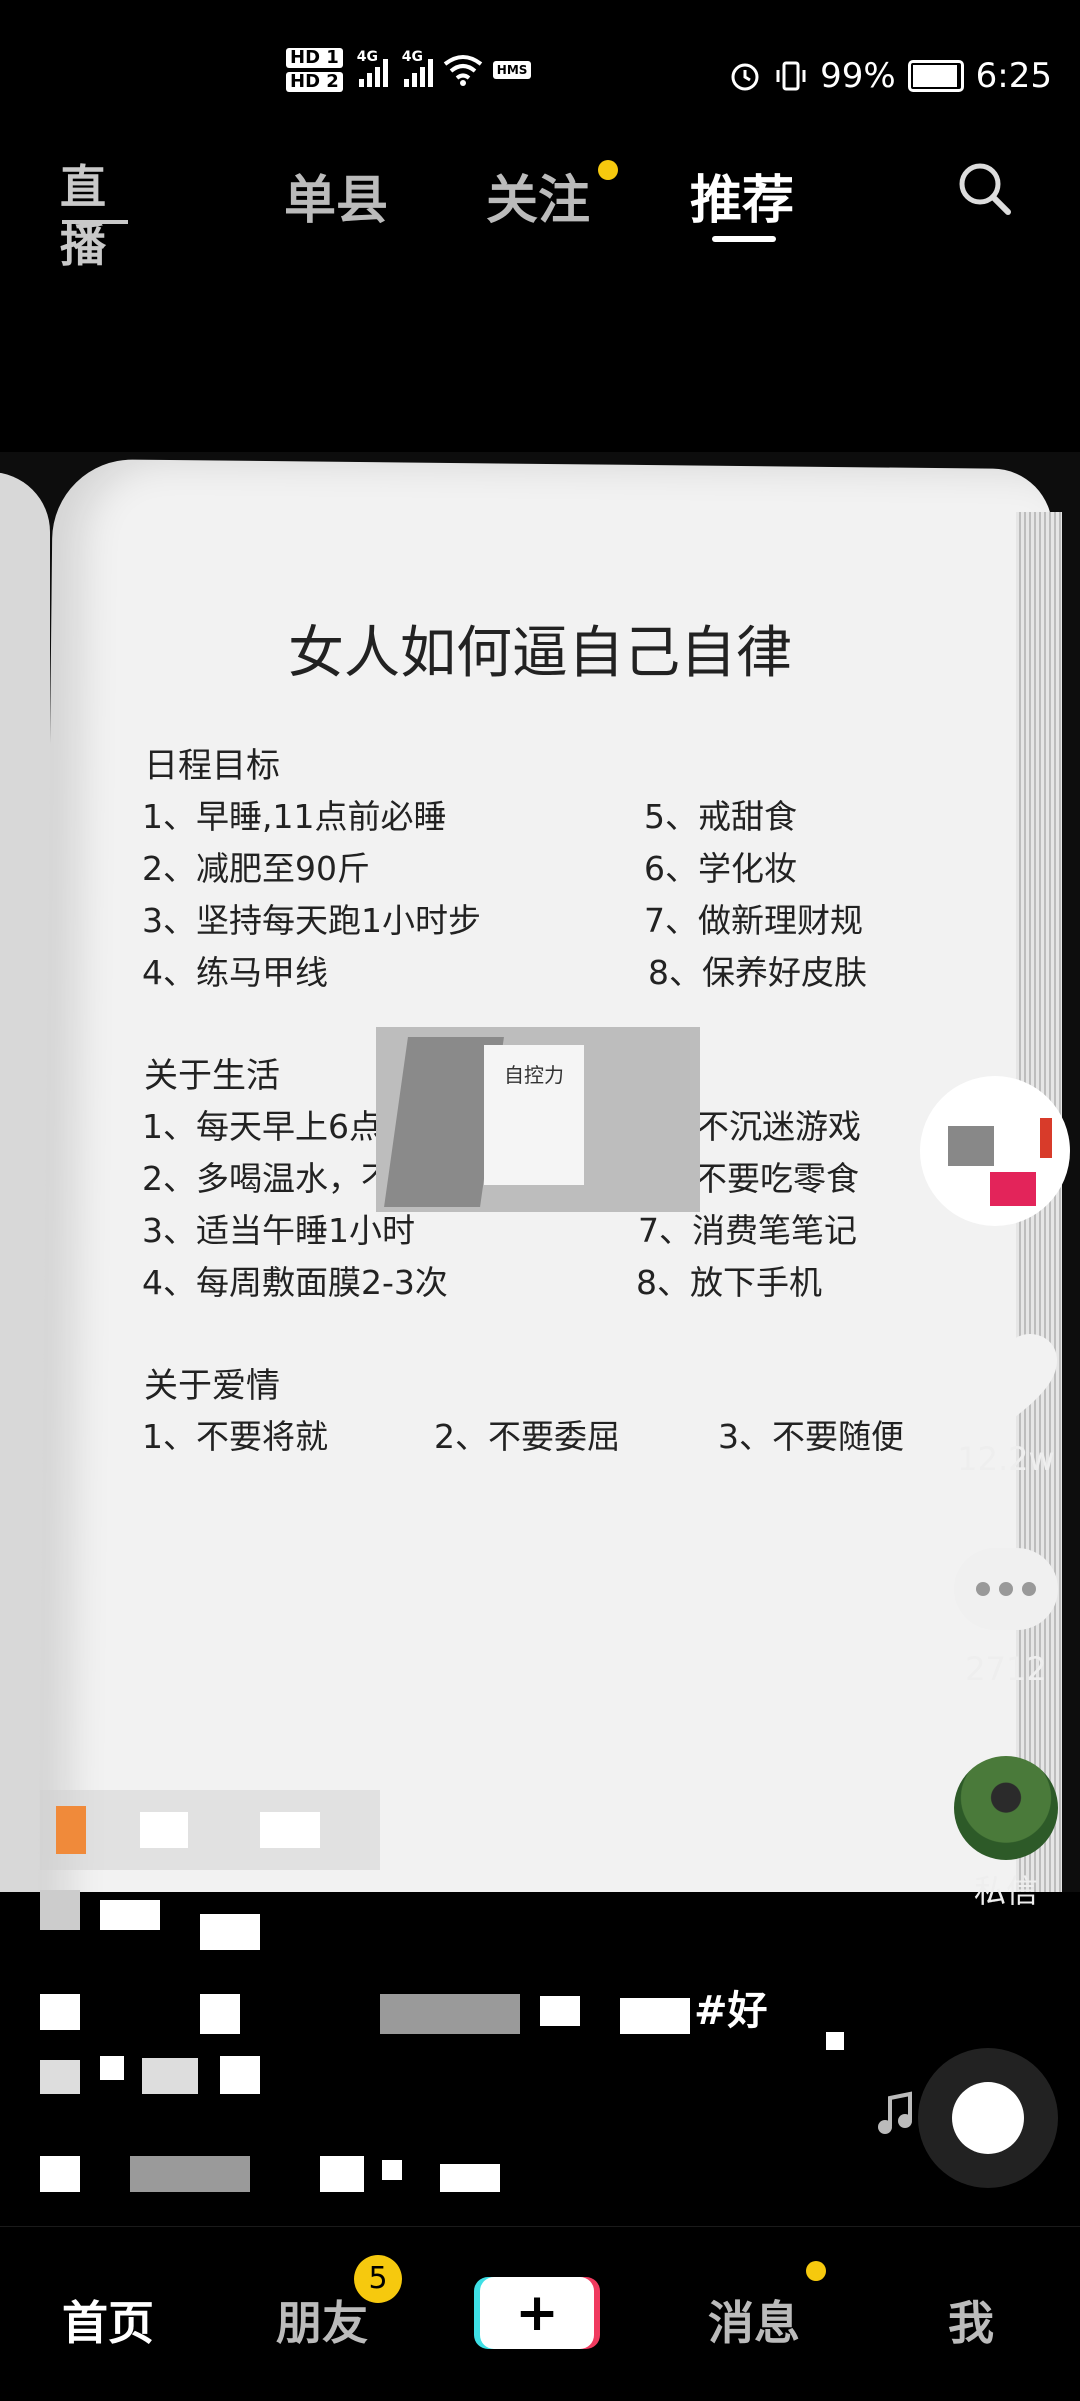  Describe the element at coordinates (1006, 1589) in the screenshot. I see `comment-icon` at that location.